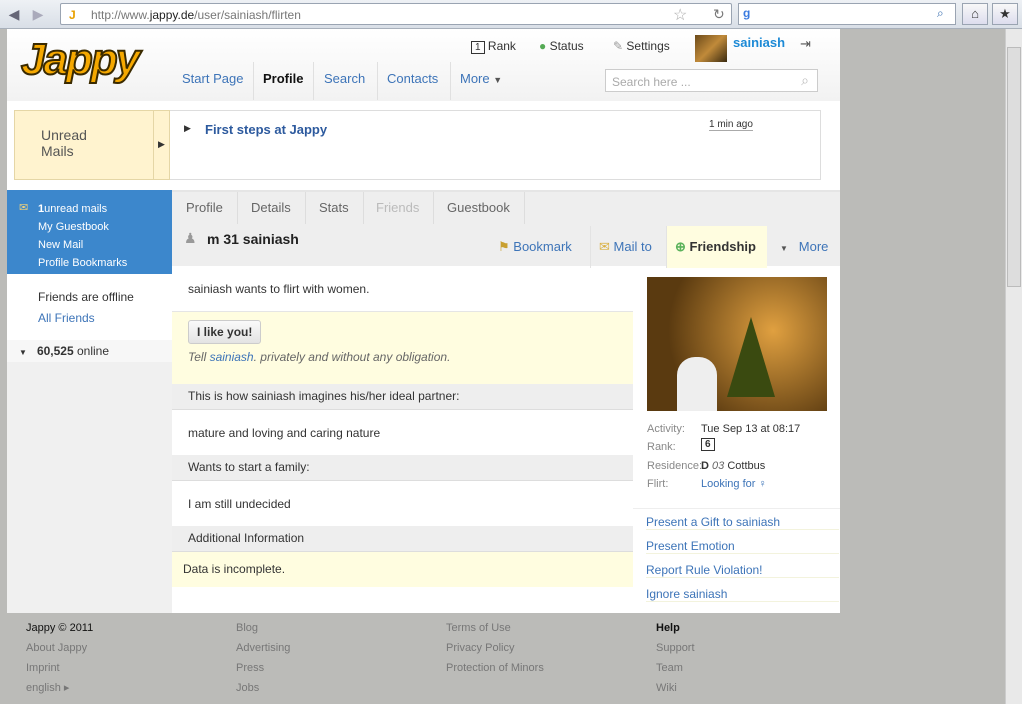 The width and height of the screenshot is (1022, 704). I want to click on nav-more: More ▼, so click(481, 78).